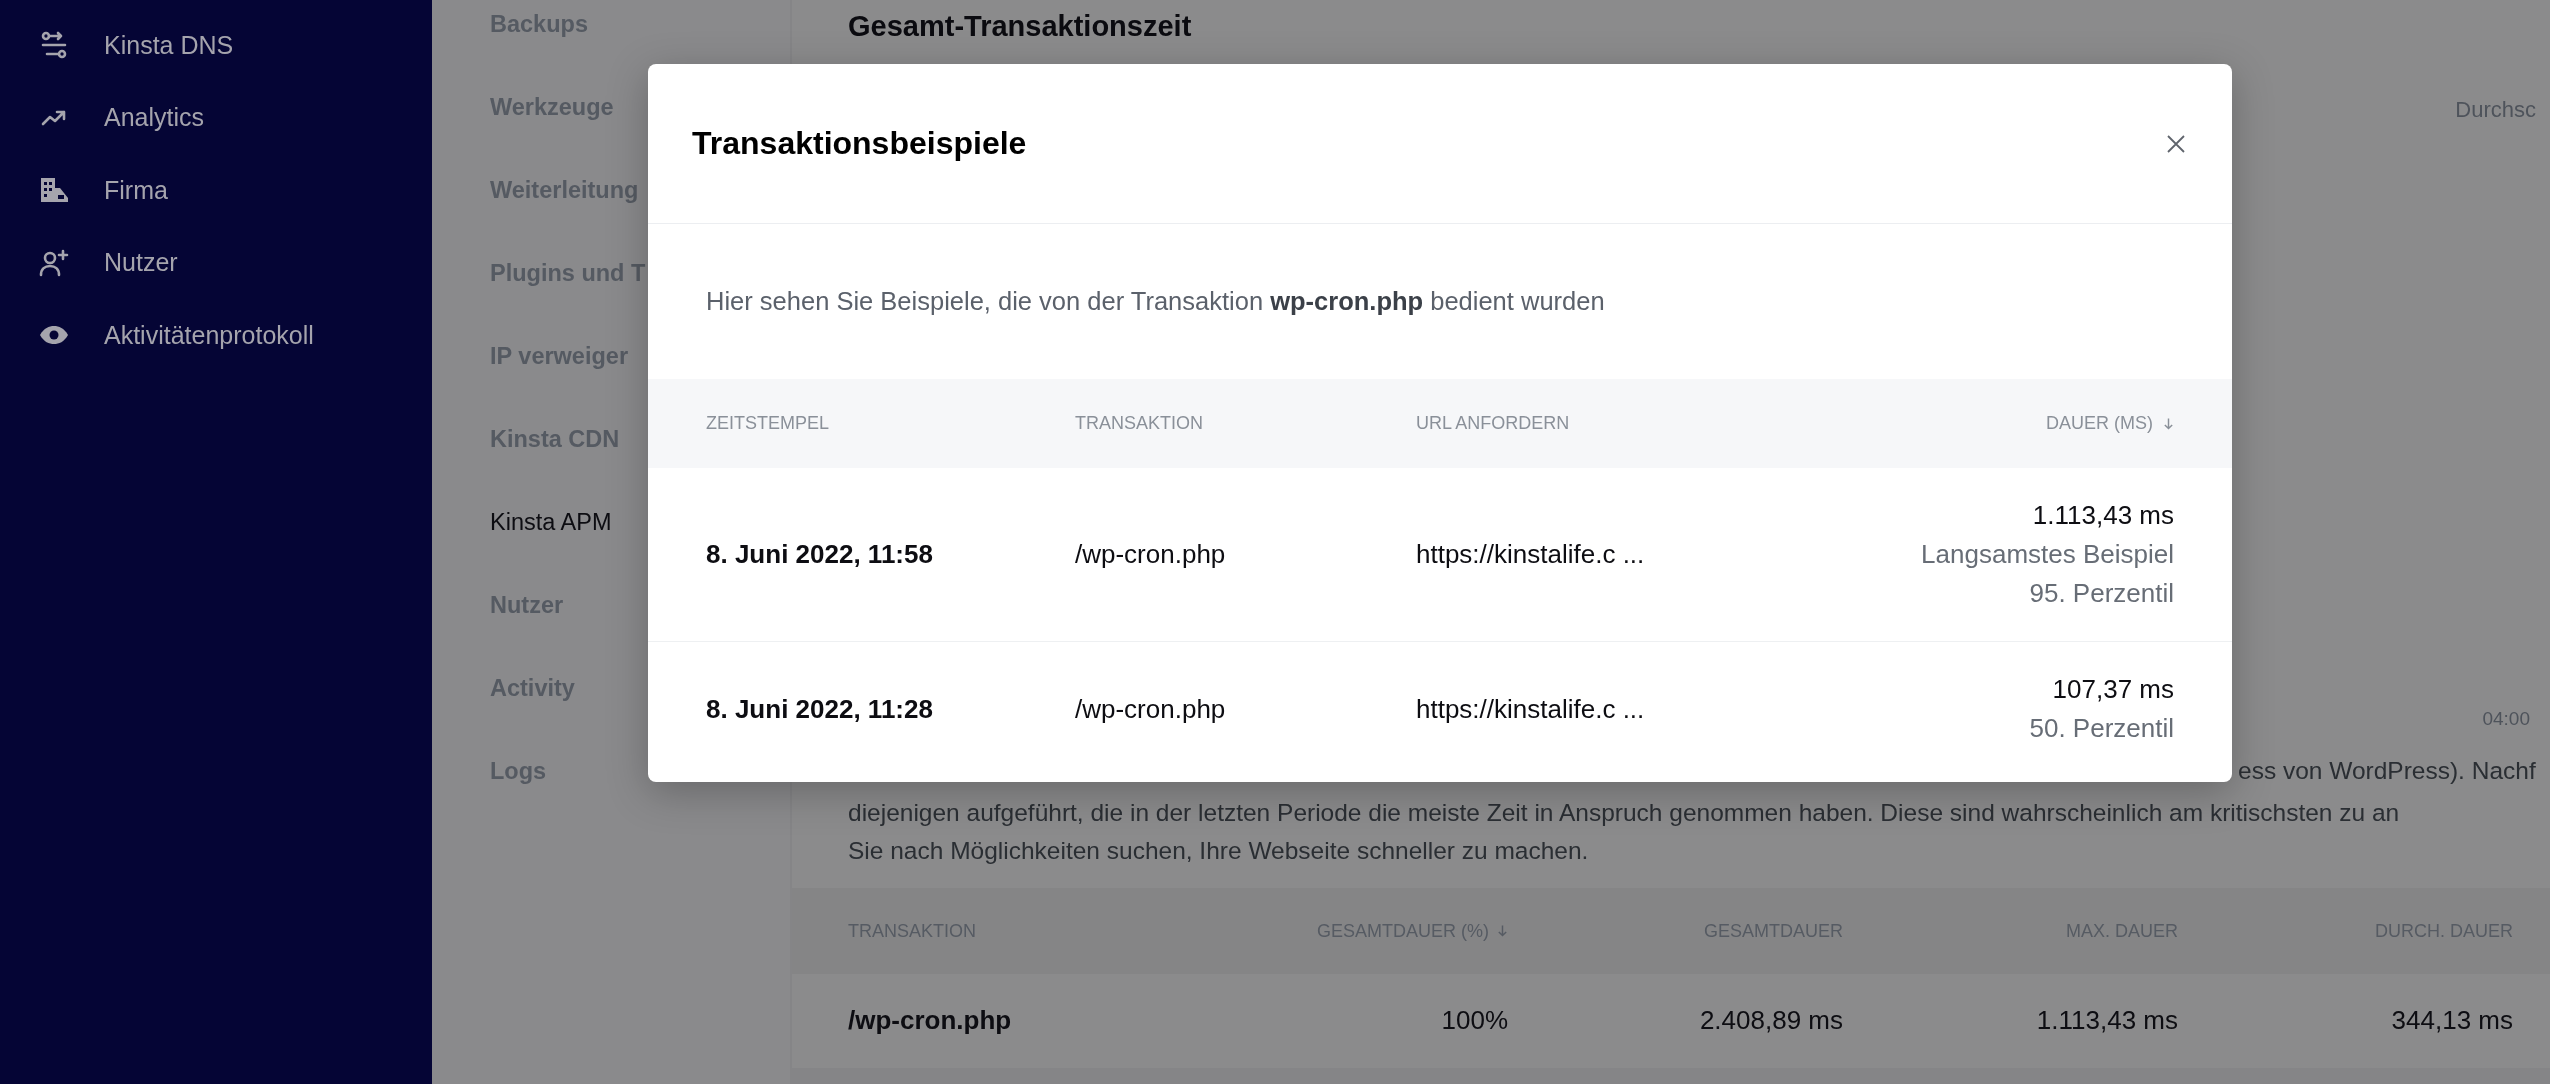  Describe the element at coordinates (1474, 1020) in the screenshot. I see `table-cell: 100%` at that location.